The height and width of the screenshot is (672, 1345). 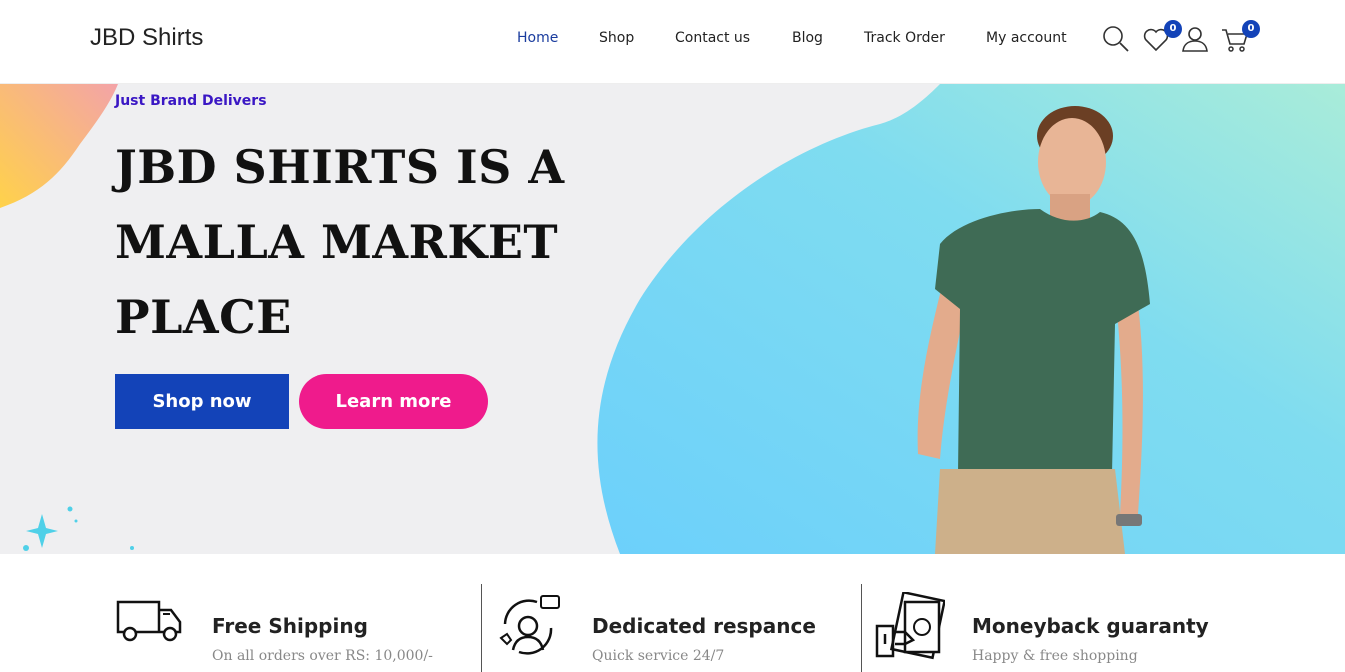 I want to click on nav-contact-us: Contact us, so click(x=712, y=38).